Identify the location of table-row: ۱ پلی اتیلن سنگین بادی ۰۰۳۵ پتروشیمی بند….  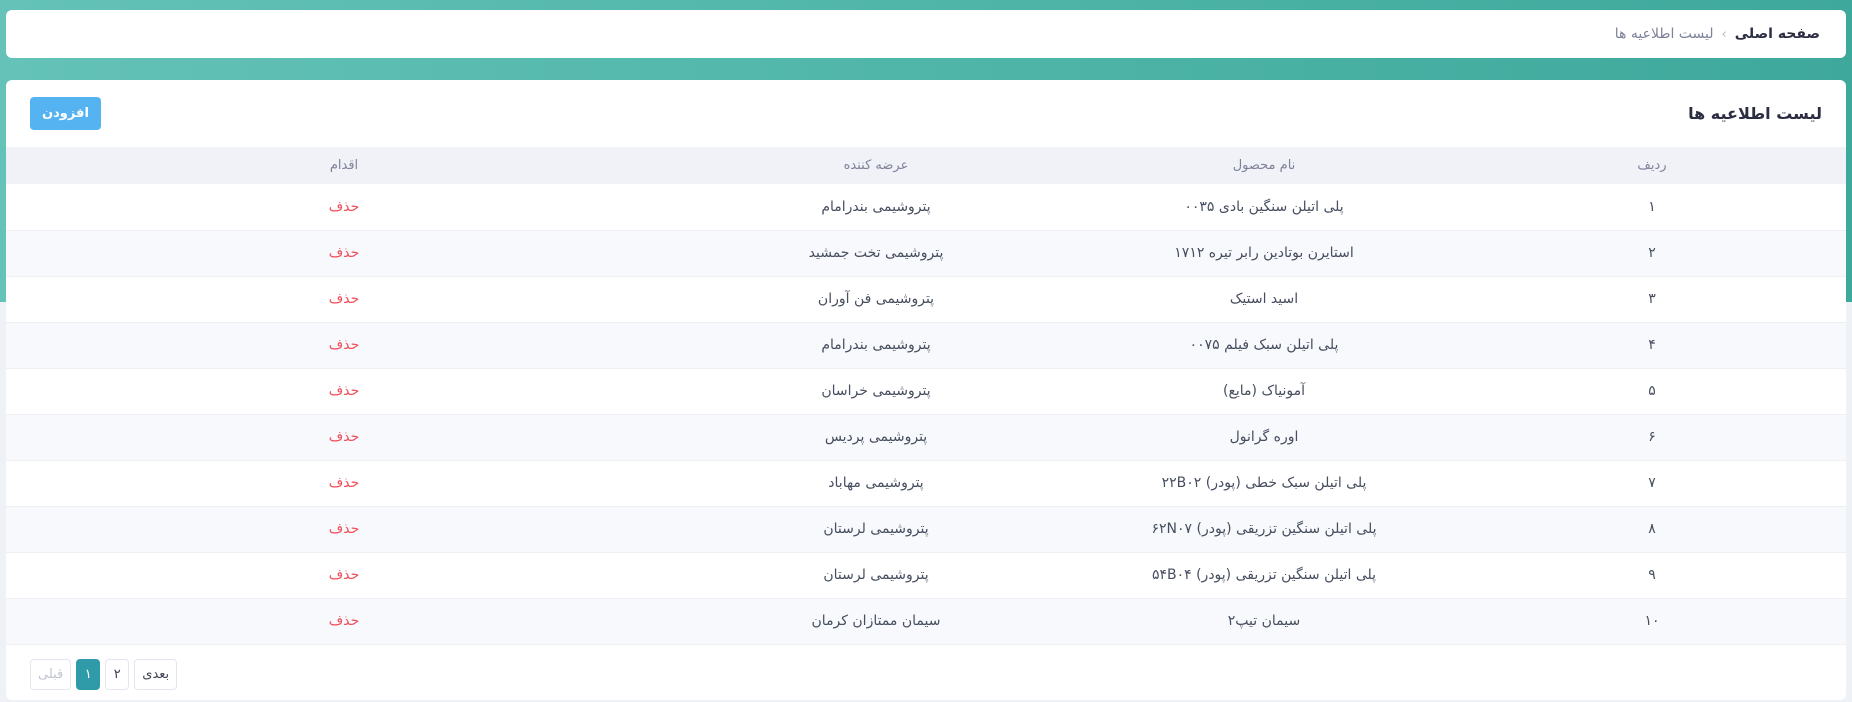
(926, 207).